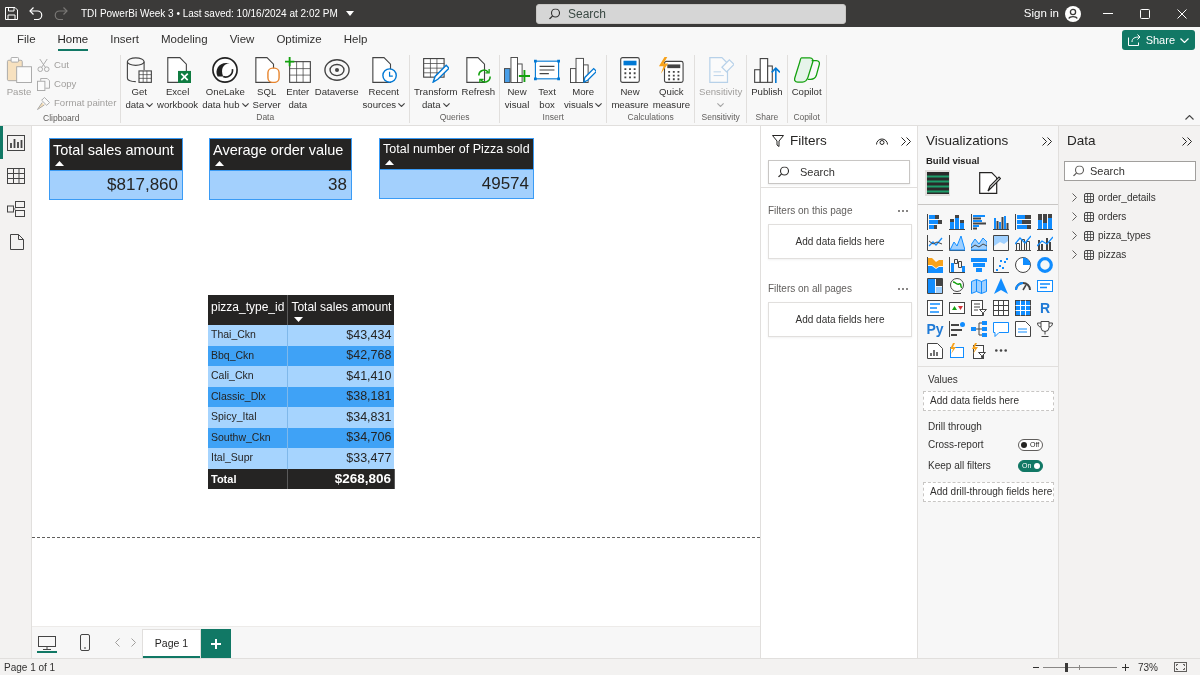 Image resolution: width=1200 pixels, height=675 pixels. Describe the element at coordinates (935, 350) in the screenshot. I see `document-bar-chart-icon` at that location.